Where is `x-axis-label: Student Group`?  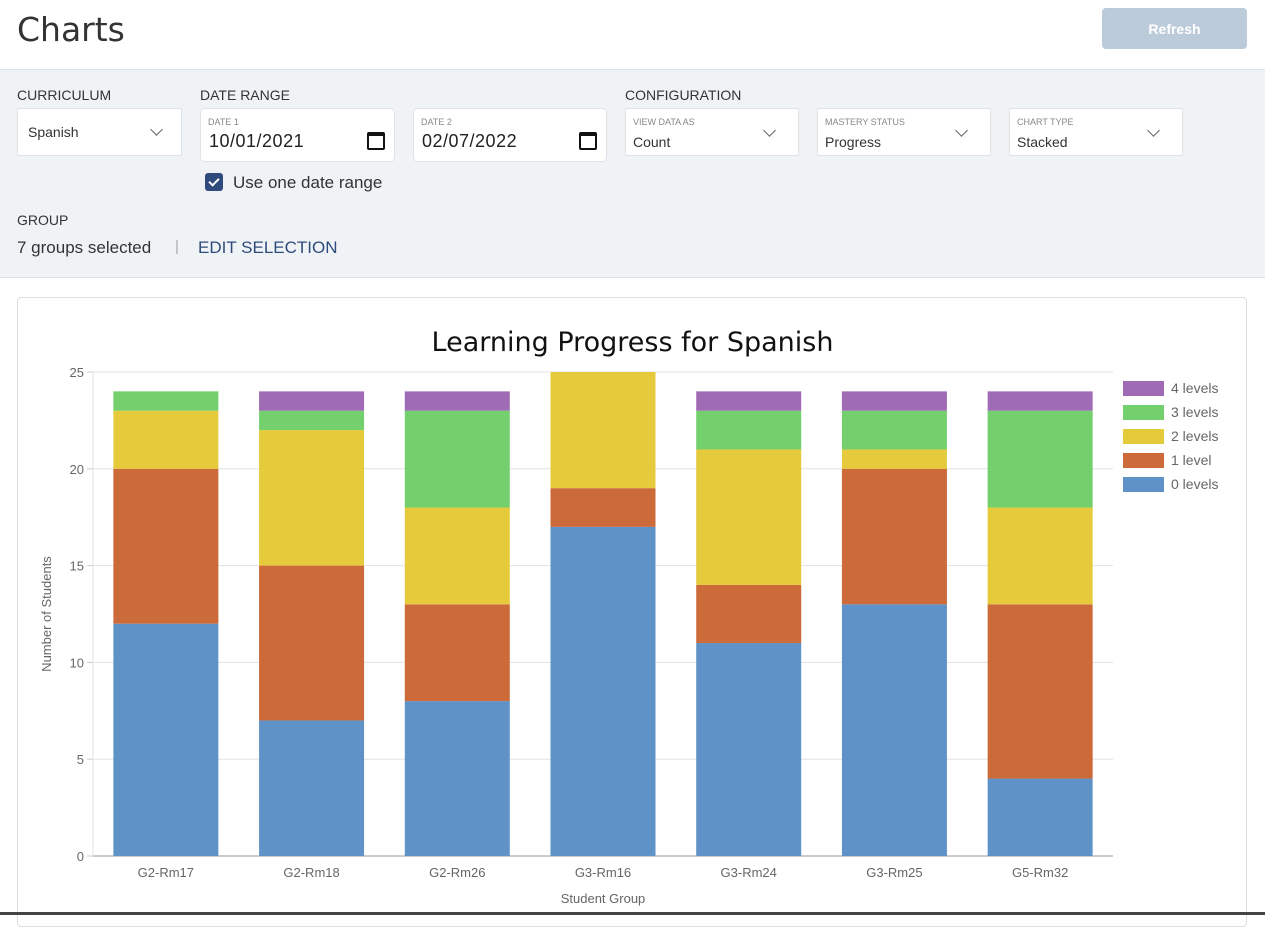 x-axis-label: Student Group is located at coordinates (603, 898).